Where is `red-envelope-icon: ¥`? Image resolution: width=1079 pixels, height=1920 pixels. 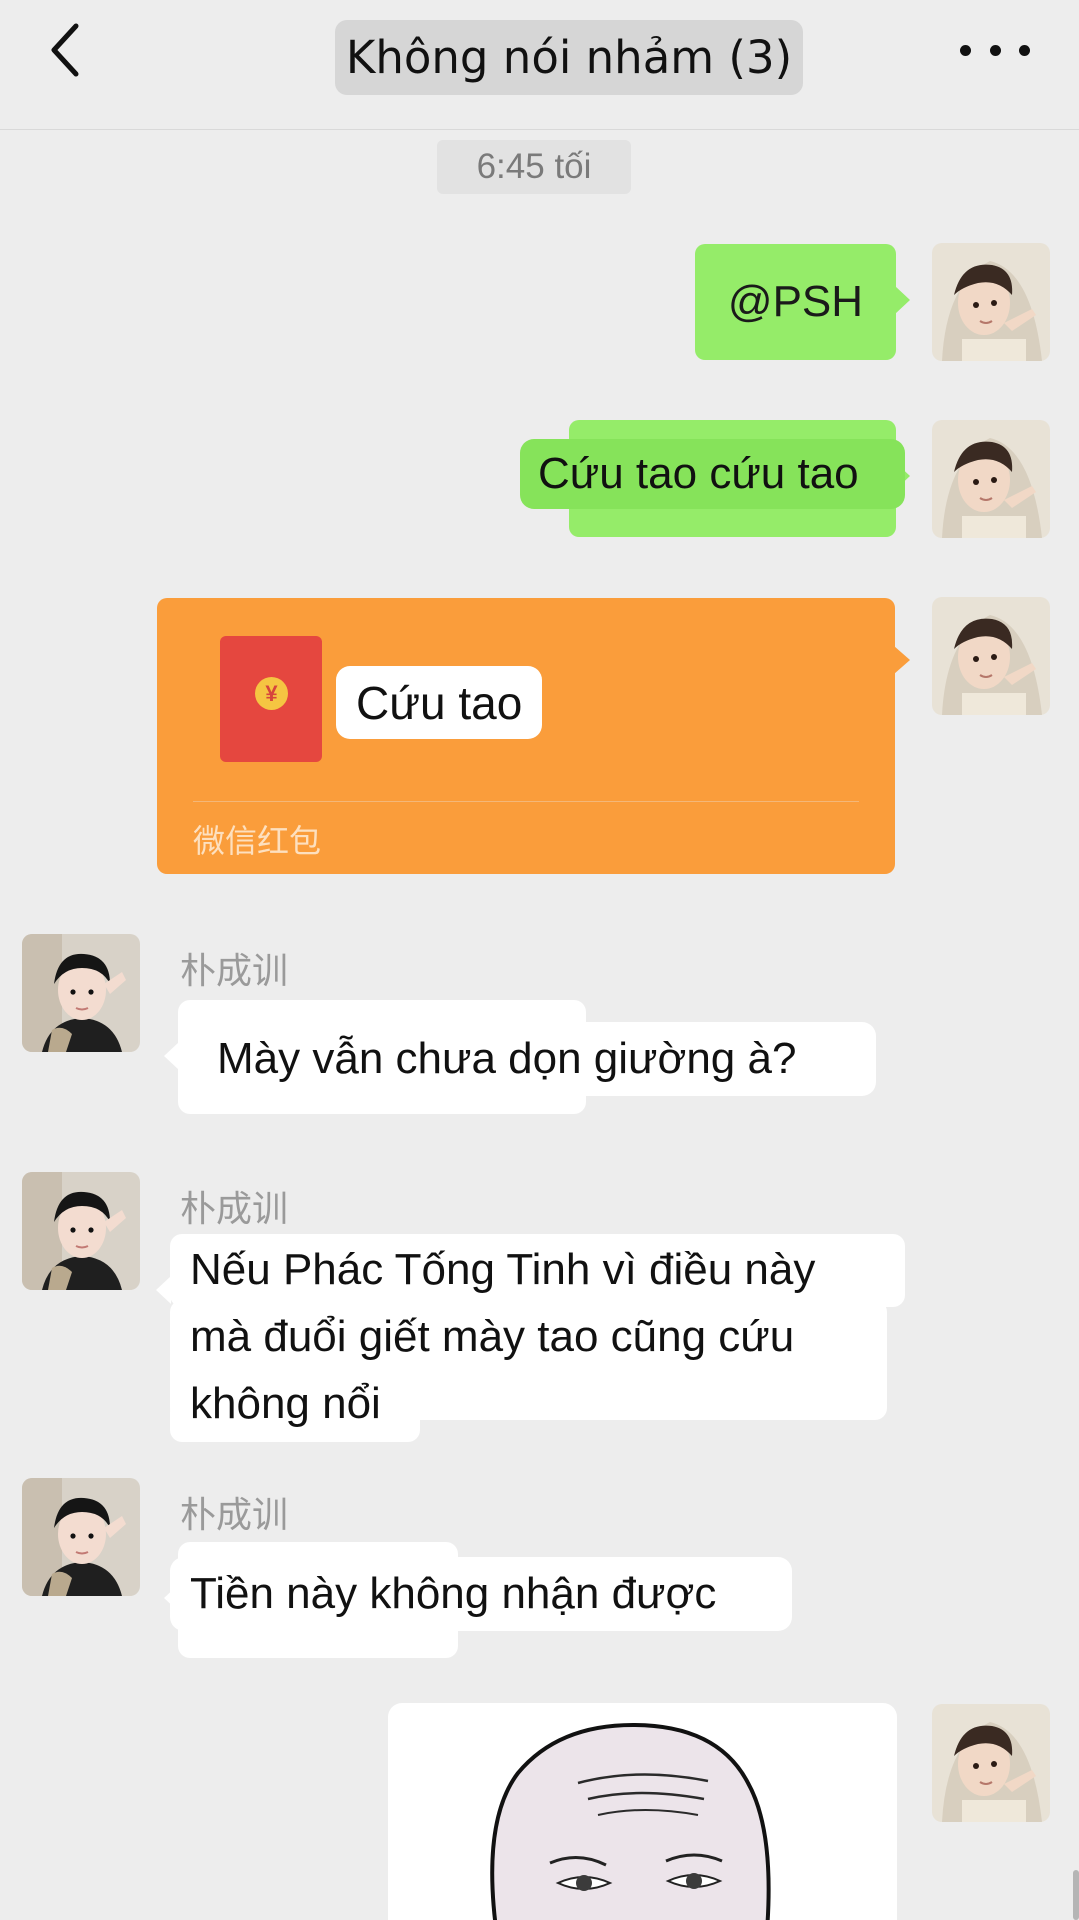
red-envelope-icon: ¥ is located at coordinates (271, 699).